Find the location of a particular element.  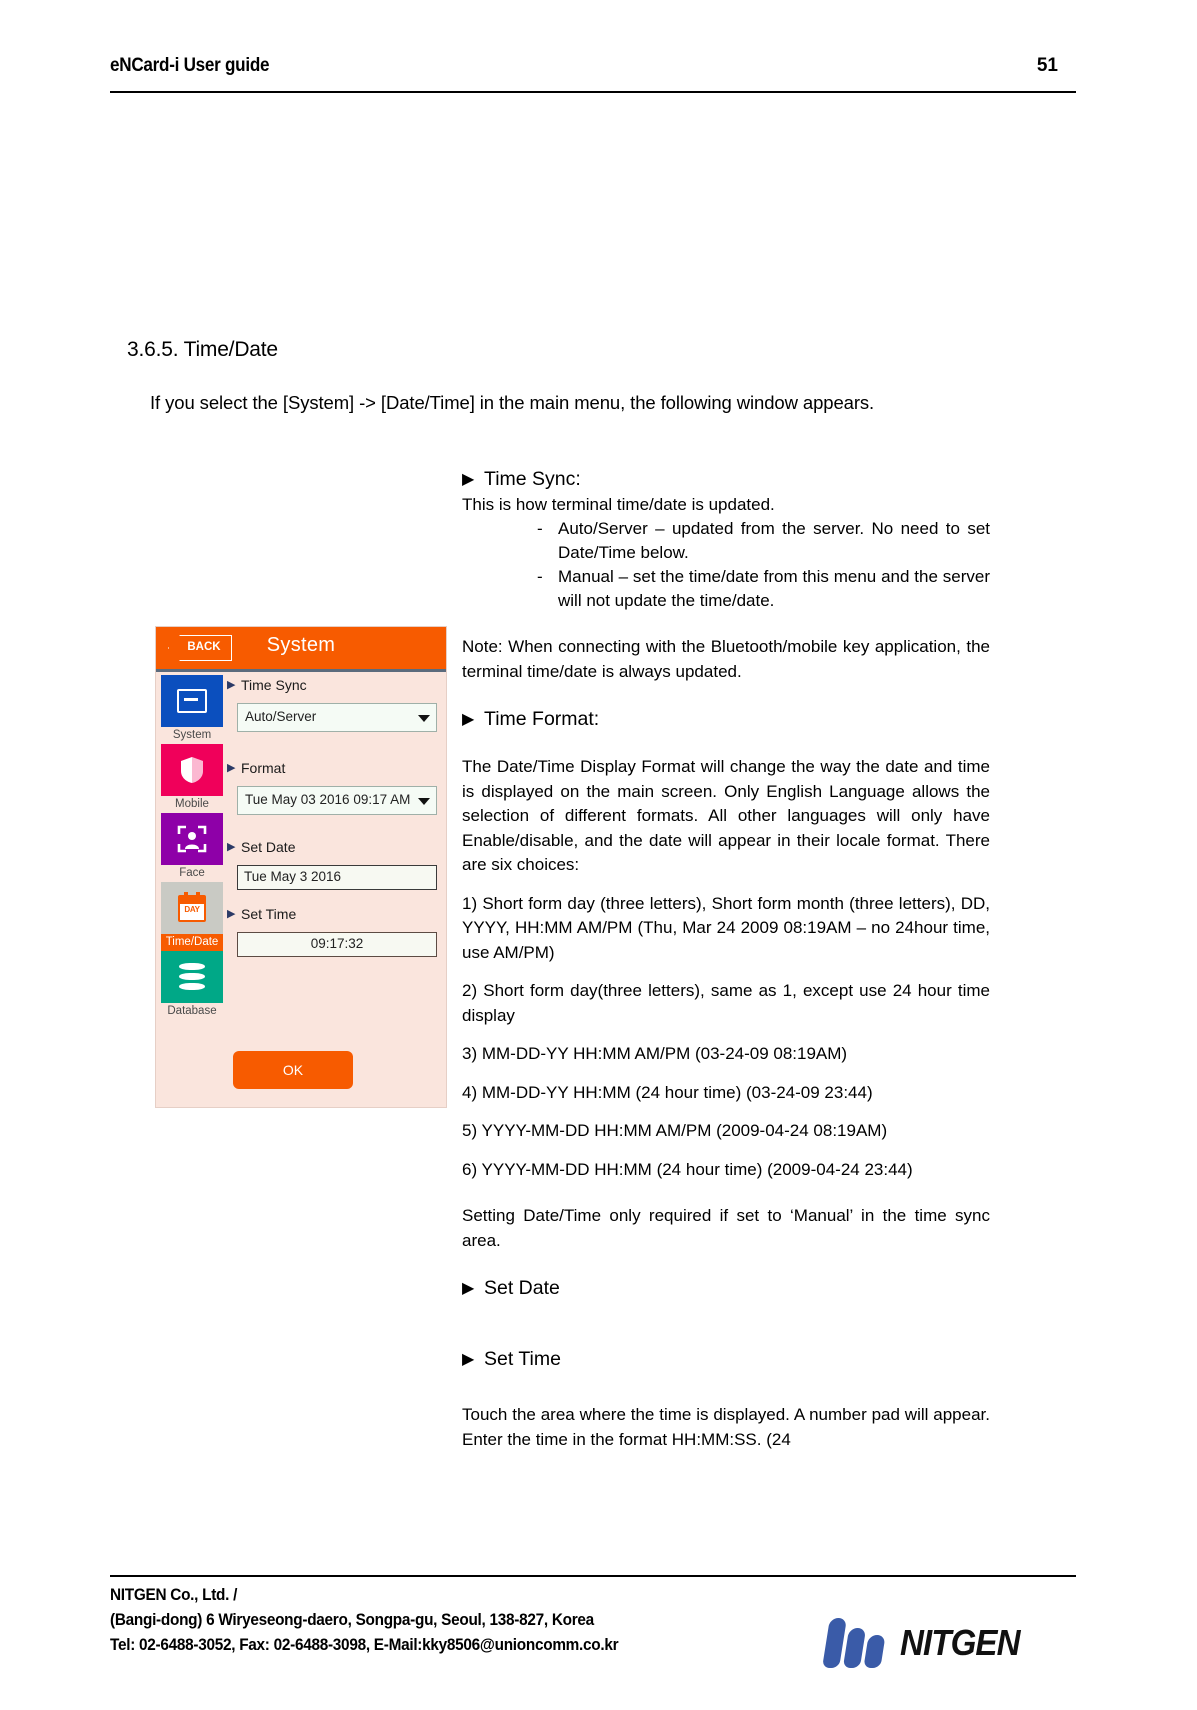

shield-icon is located at coordinates (192, 770).